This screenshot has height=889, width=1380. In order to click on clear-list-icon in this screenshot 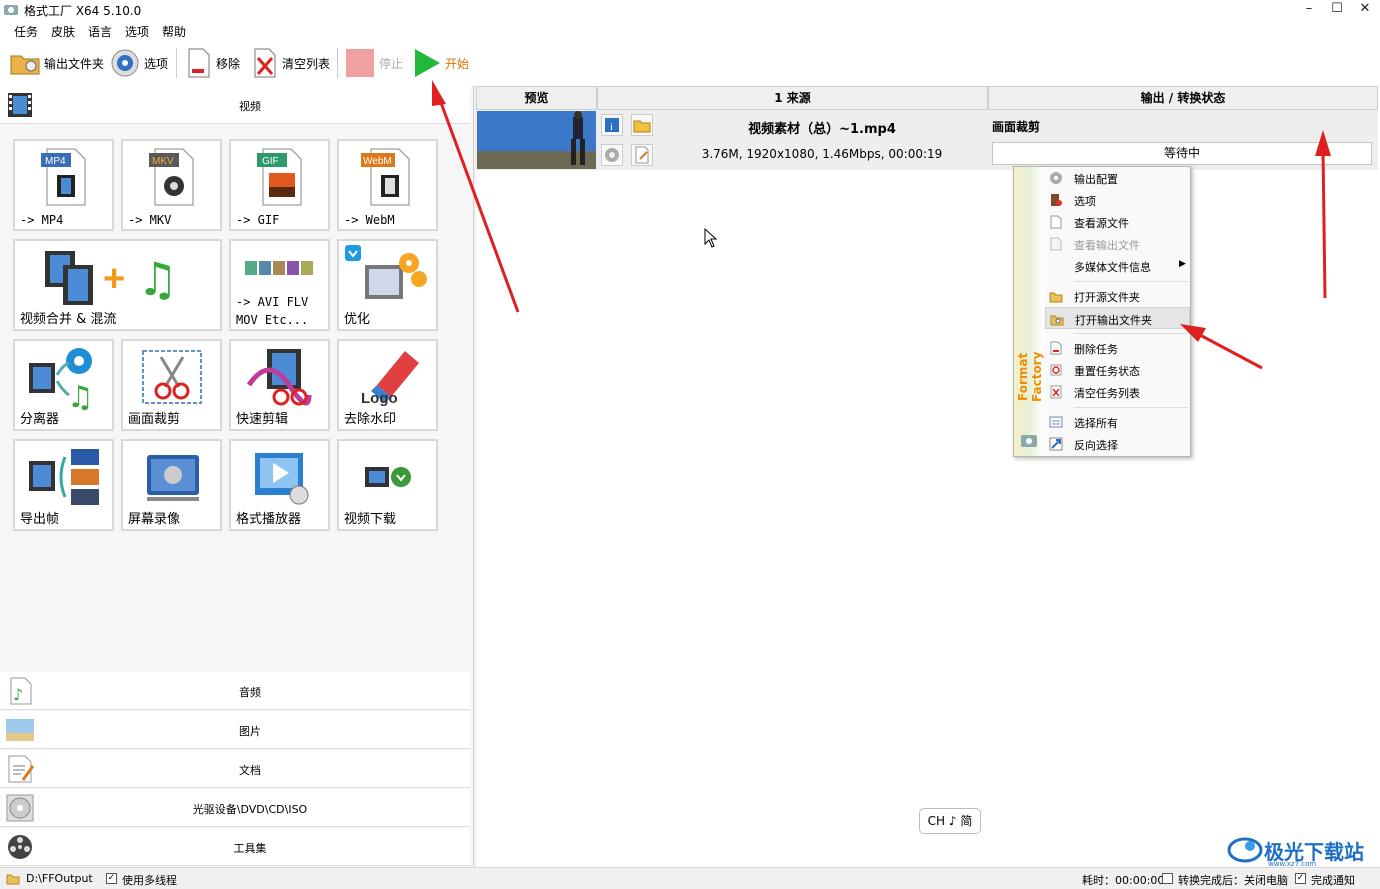, I will do `click(265, 63)`.